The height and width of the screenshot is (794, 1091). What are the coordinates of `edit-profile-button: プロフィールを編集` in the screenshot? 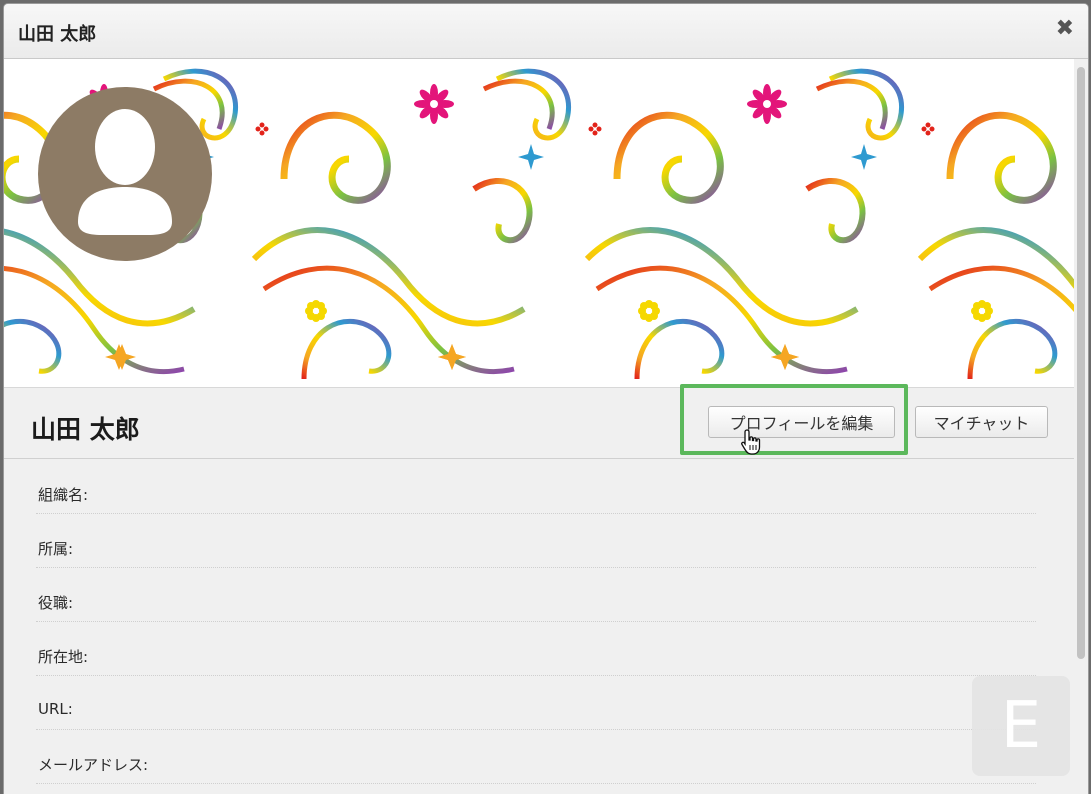 It's located at (801, 422).